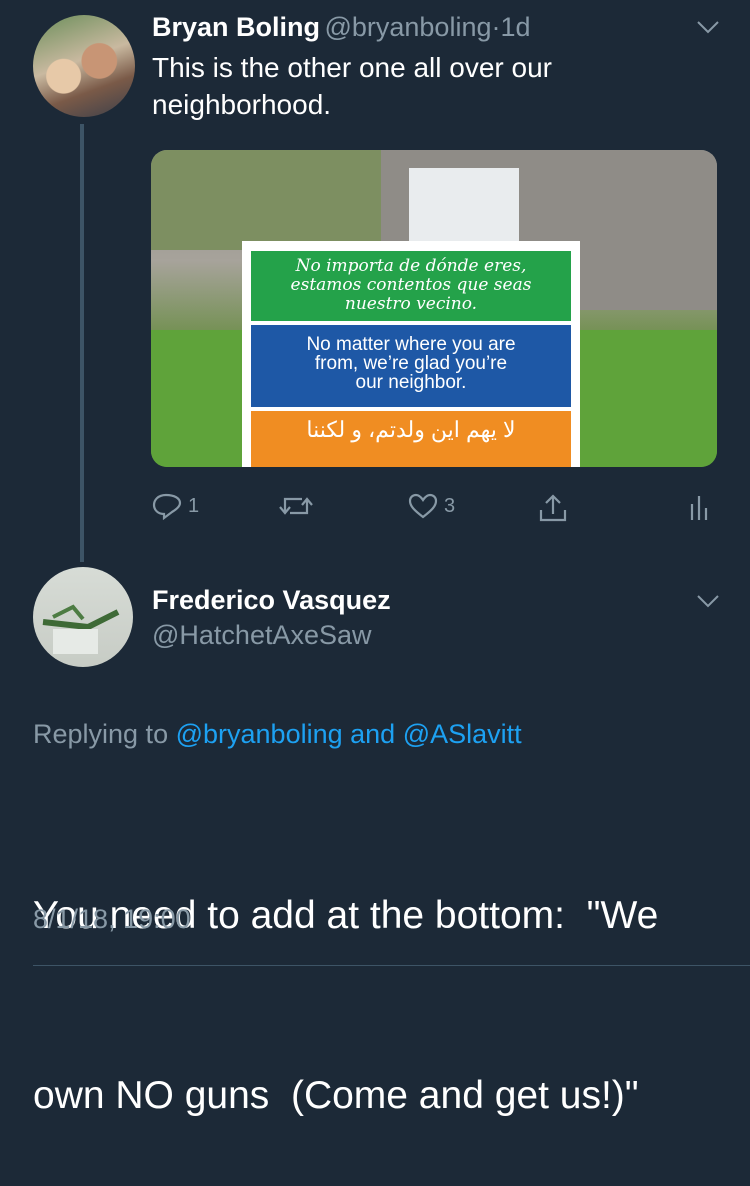 This screenshot has width=750, height=1186. What do you see at coordinates (391, 965) in the screenshot?
I see `divider` at bounding box center [391, 965].